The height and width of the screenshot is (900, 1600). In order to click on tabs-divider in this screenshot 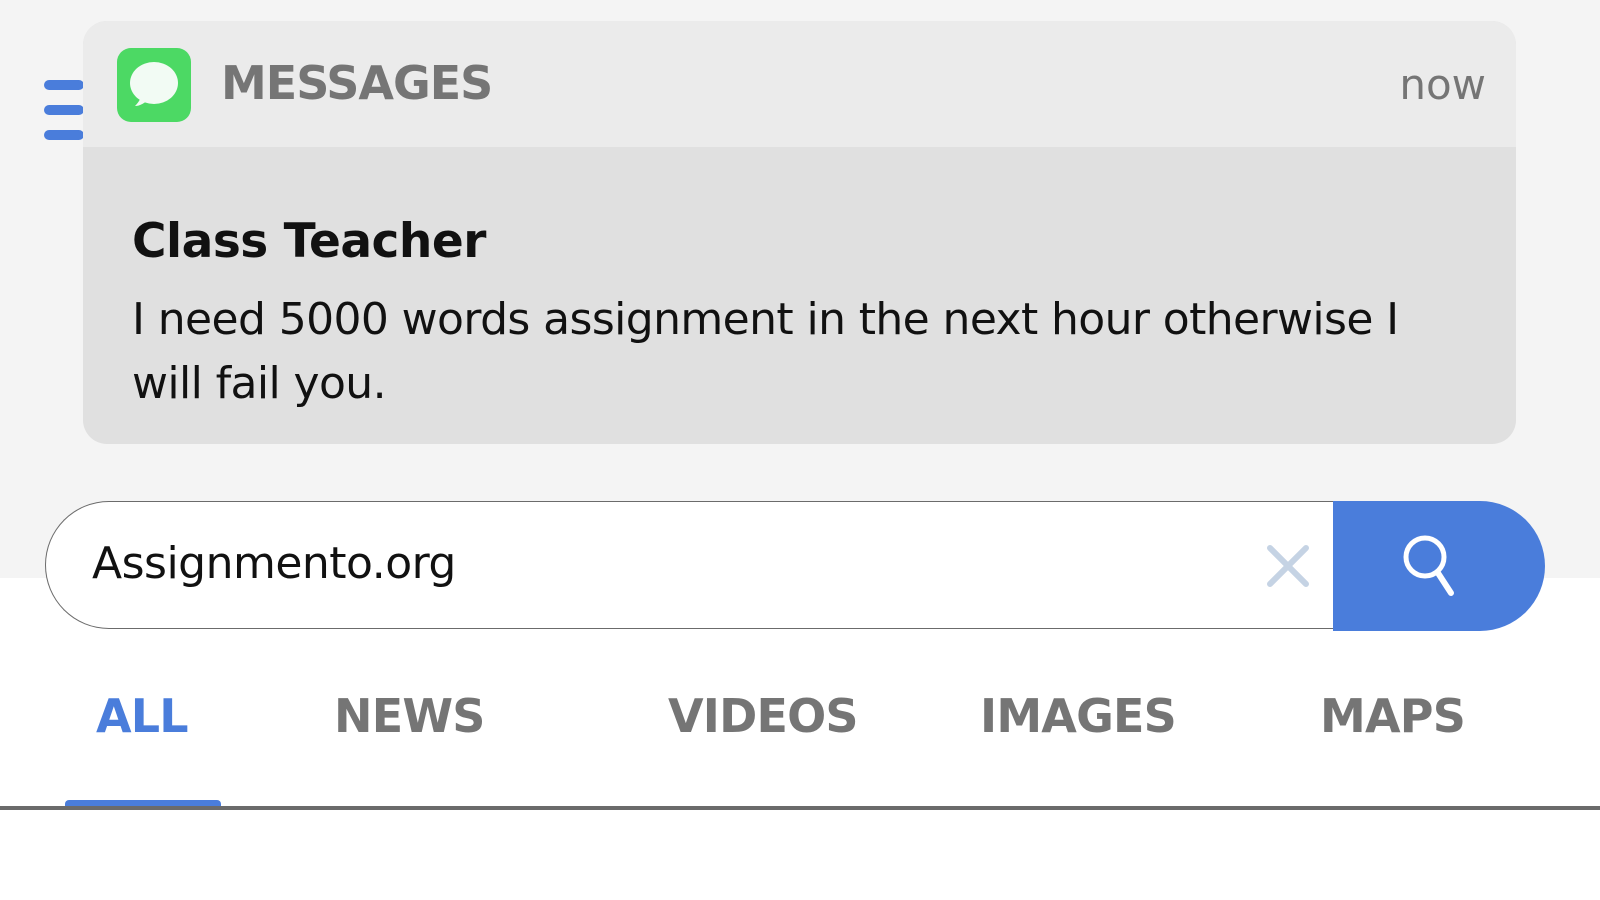, I will do `click(800, 808)`.